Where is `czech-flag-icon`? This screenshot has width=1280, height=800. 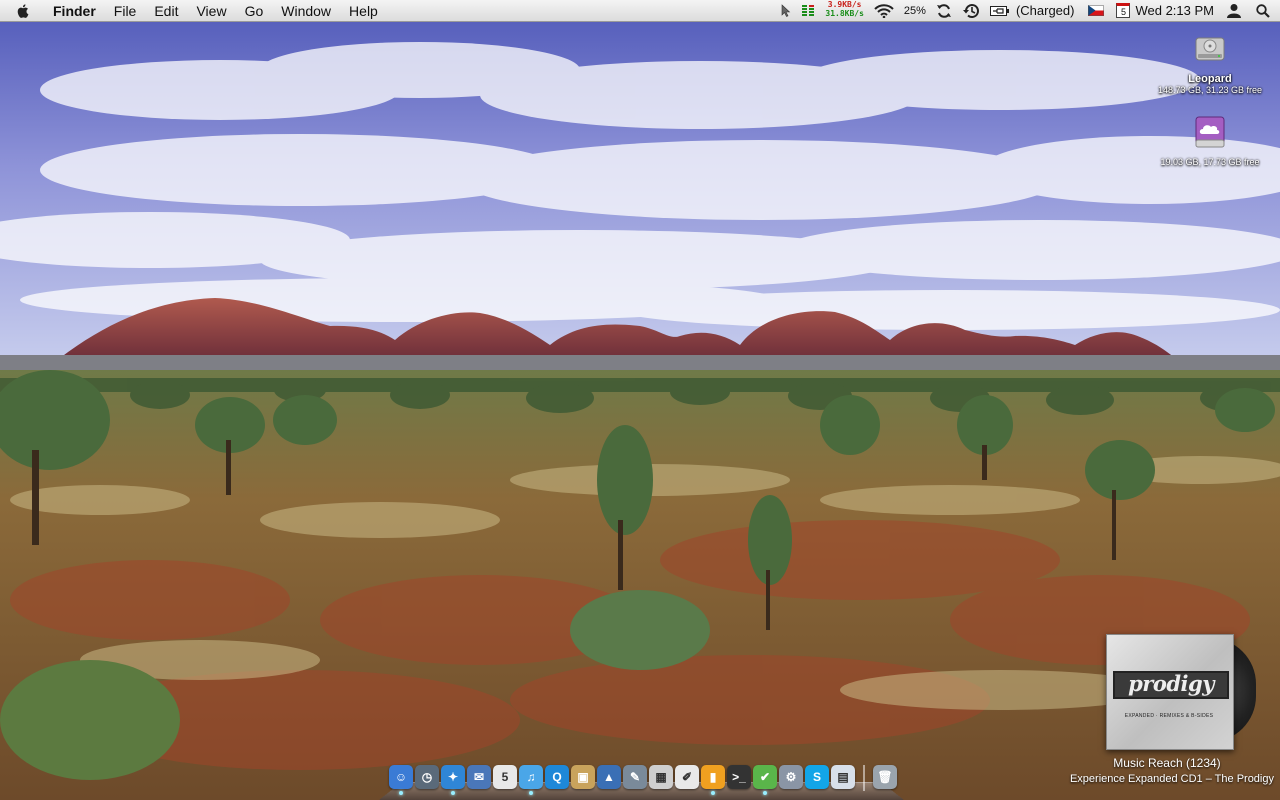
czech-flag-icon is located at coordinates (1096, 11).